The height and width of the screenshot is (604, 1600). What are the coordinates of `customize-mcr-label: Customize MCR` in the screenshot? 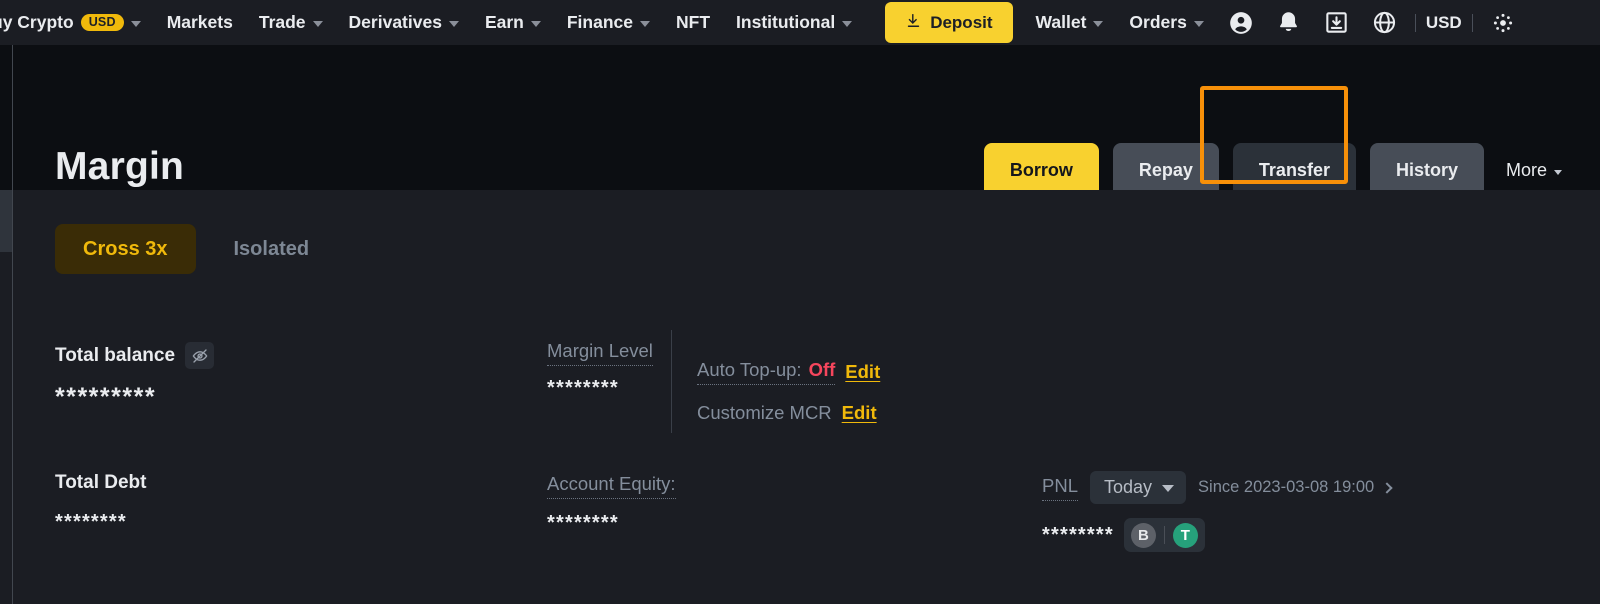 It's located at (764, 412).